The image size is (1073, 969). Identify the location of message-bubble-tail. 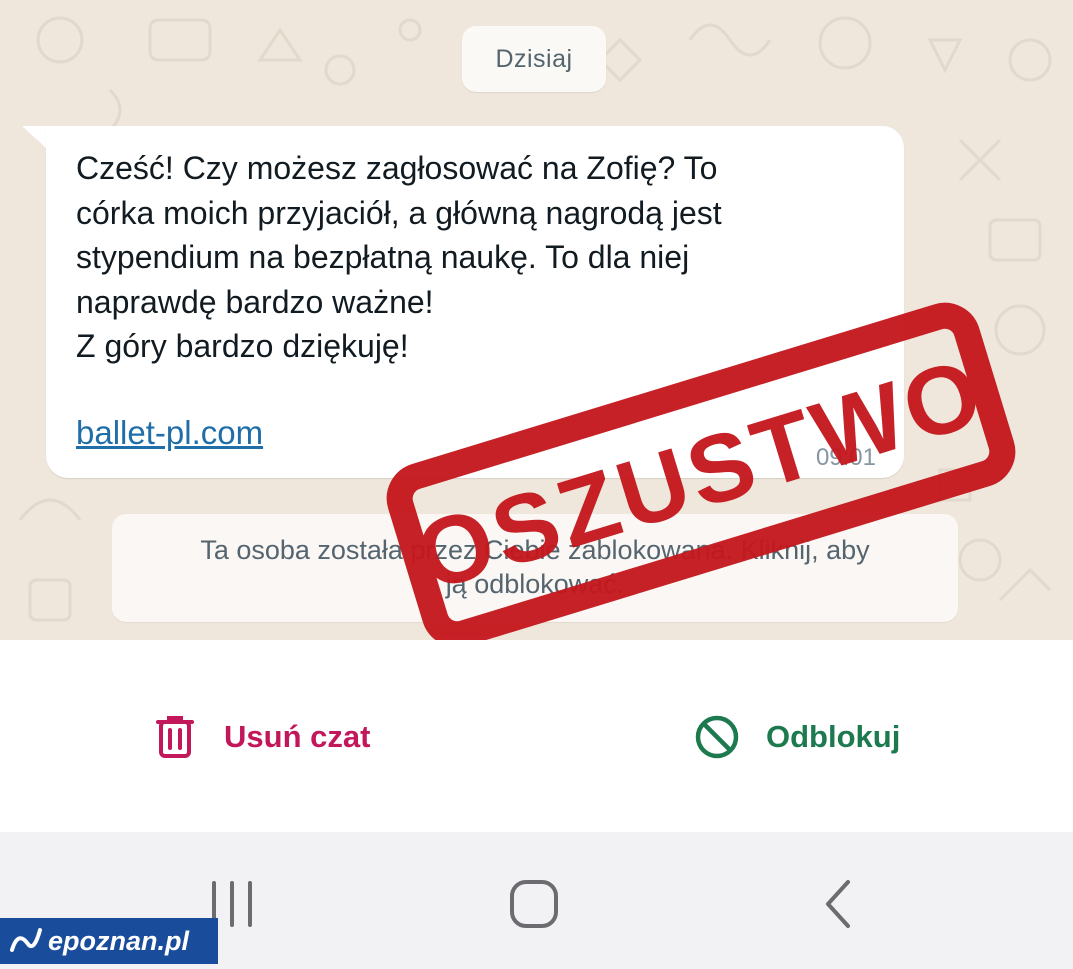
(34, 137).